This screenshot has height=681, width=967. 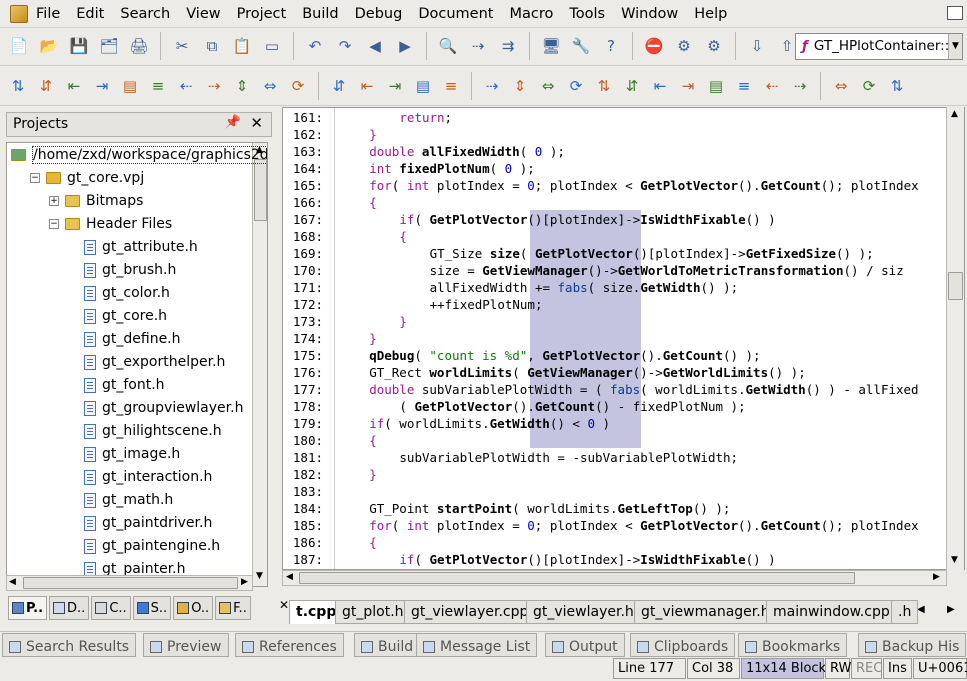 I want to click on copy-icon: ⧉, so click(x=212, y=46).